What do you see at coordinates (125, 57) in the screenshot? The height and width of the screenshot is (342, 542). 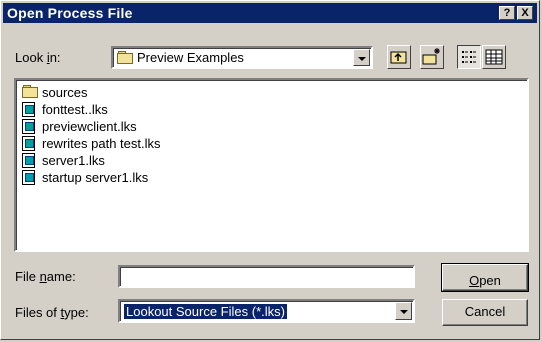 I see `open-folder-icon` at bounding box center [125, 57].